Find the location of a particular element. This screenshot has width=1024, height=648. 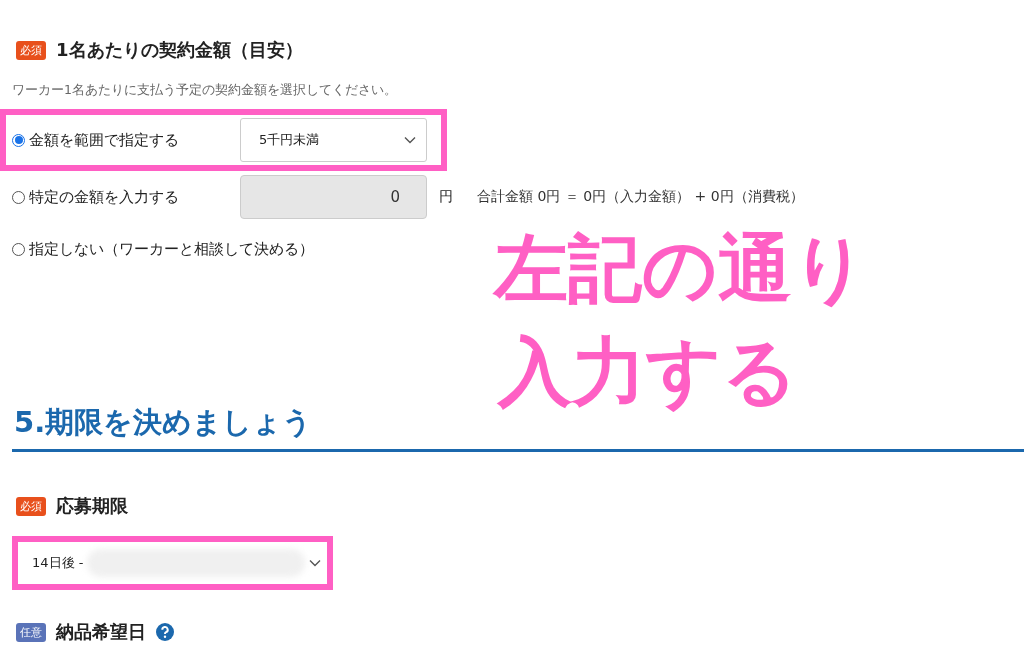

radio-option: 特定の金額を入力する is located at coordinates (126, 197).